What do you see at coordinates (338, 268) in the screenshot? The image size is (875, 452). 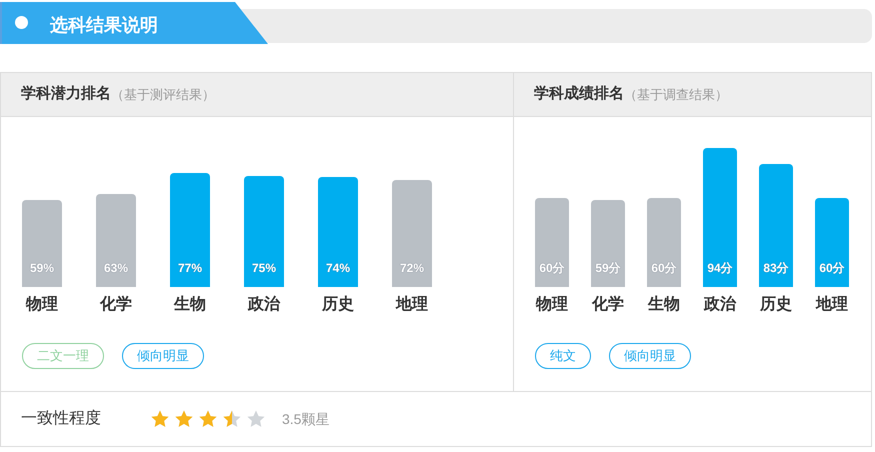 I see `bar-value-label: 74%` at bounding box center [338, 268].